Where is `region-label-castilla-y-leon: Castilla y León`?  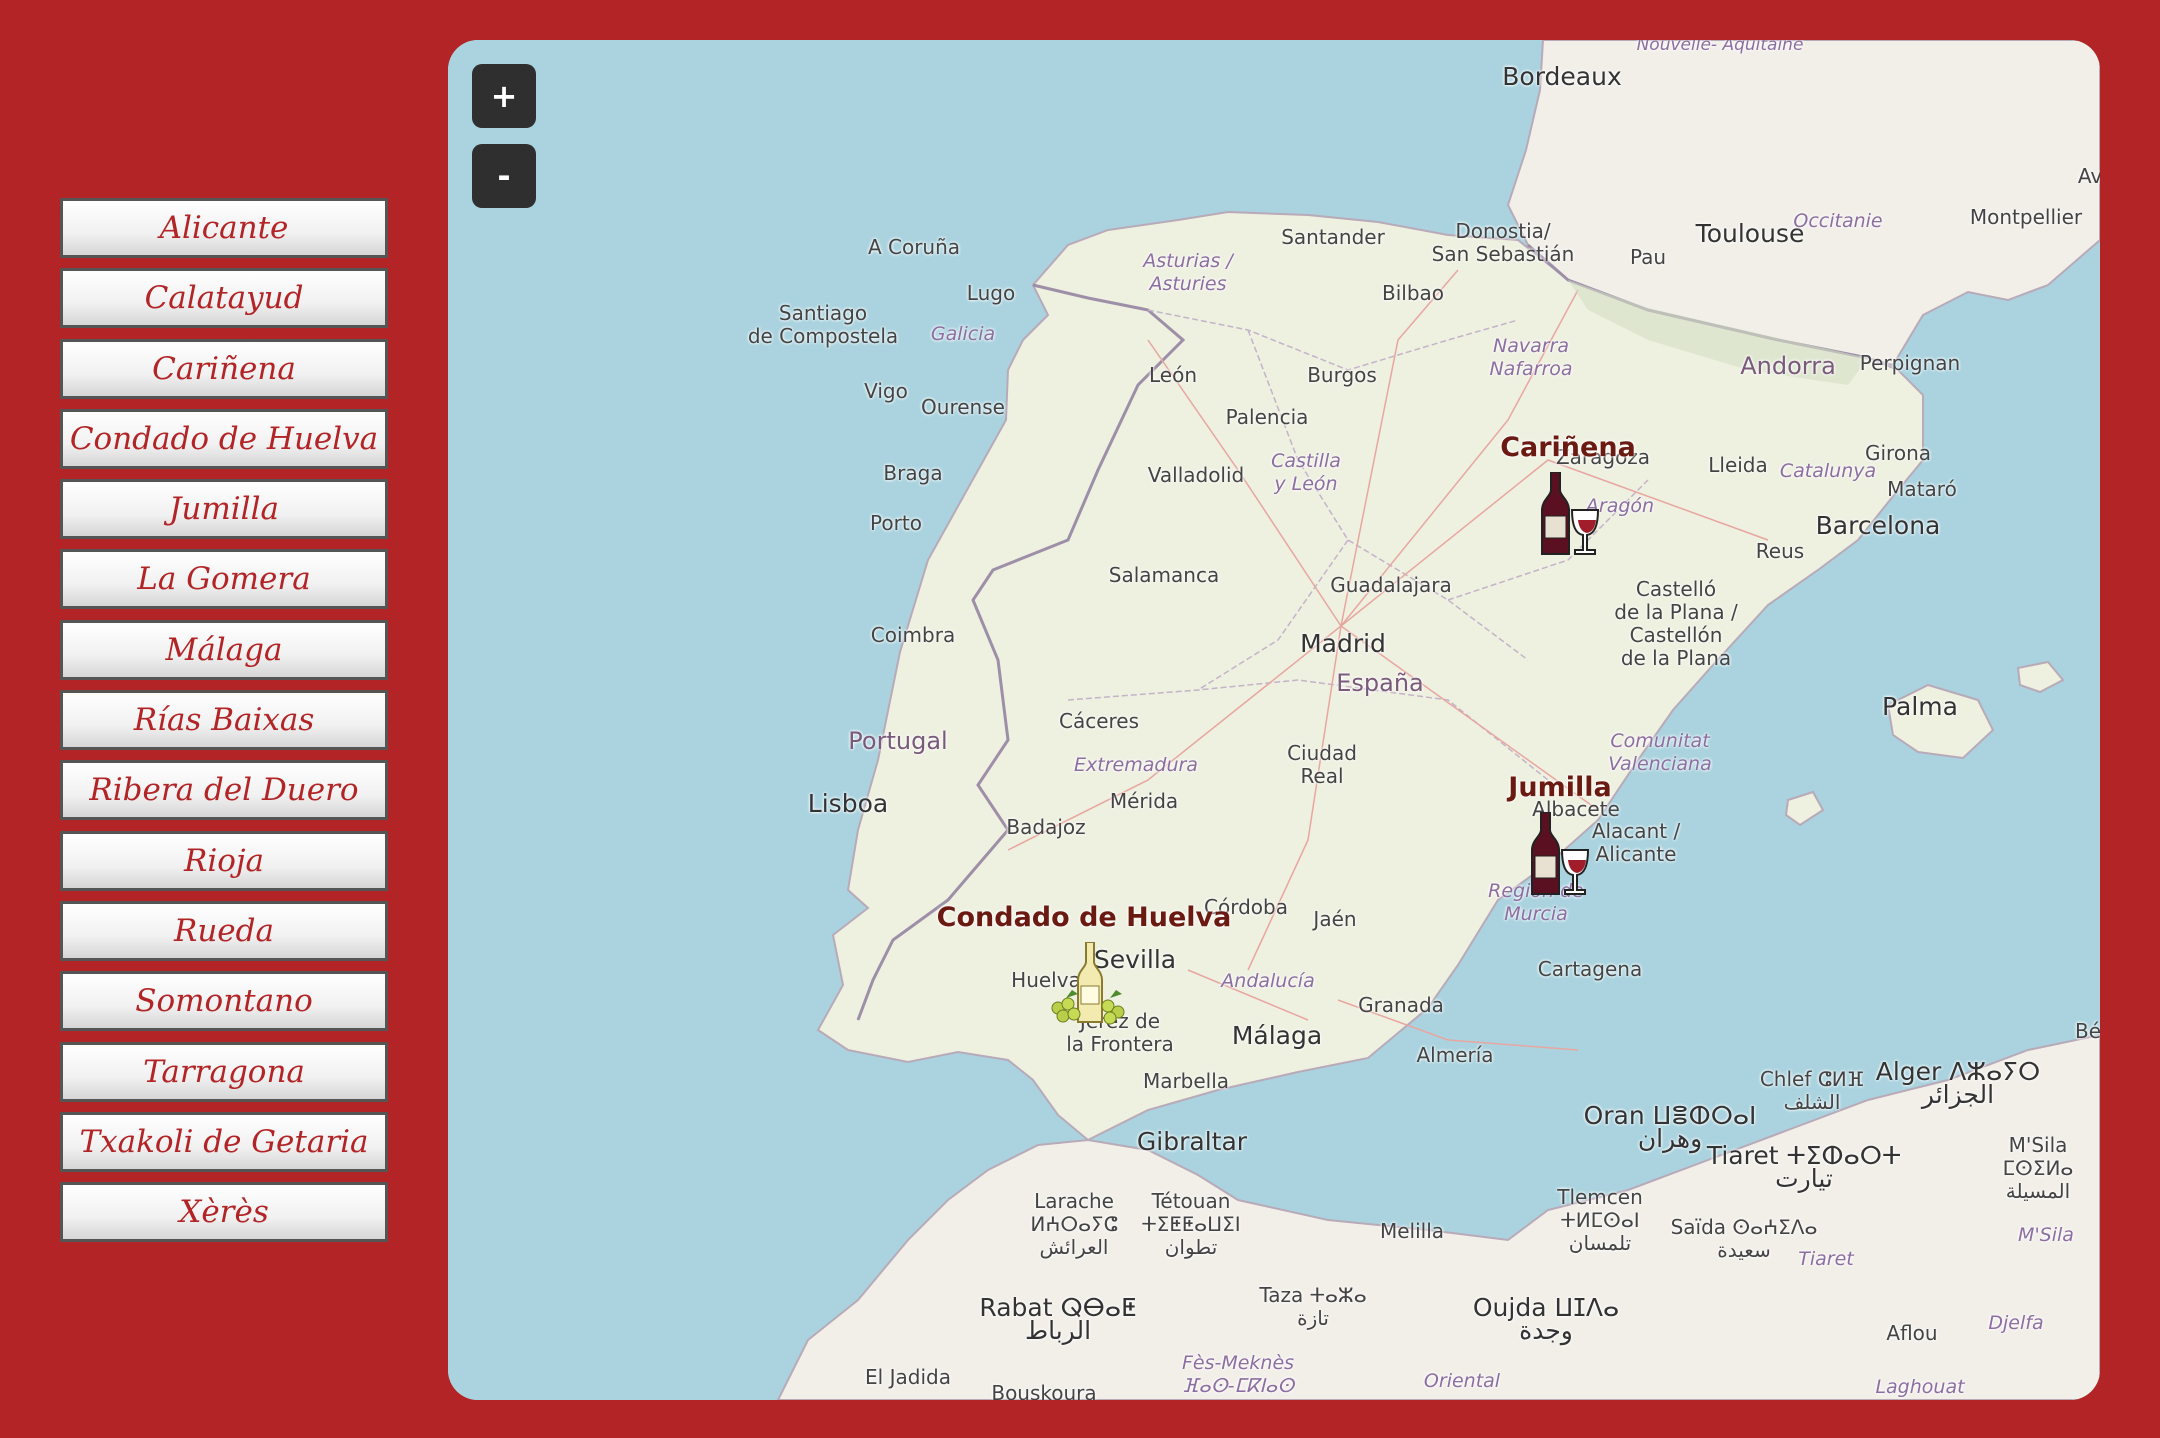
region-label-castilla-y-leon: Castilla y León is located at coordinates (1306, 472).